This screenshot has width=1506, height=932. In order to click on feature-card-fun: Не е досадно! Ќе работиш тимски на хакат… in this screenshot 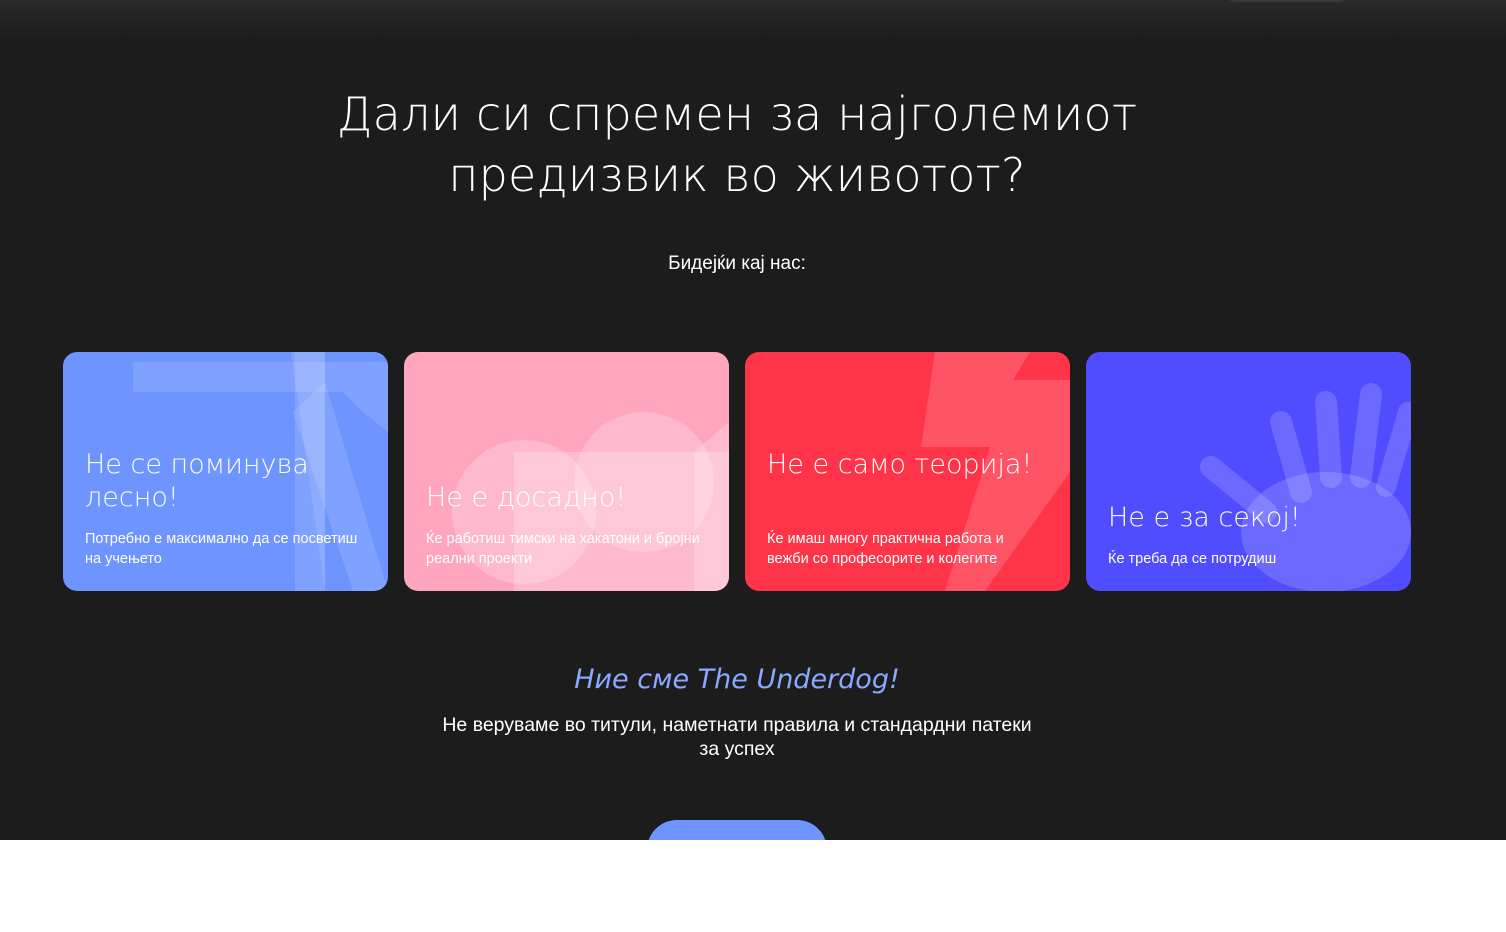, I will do `click(566, 471)`.